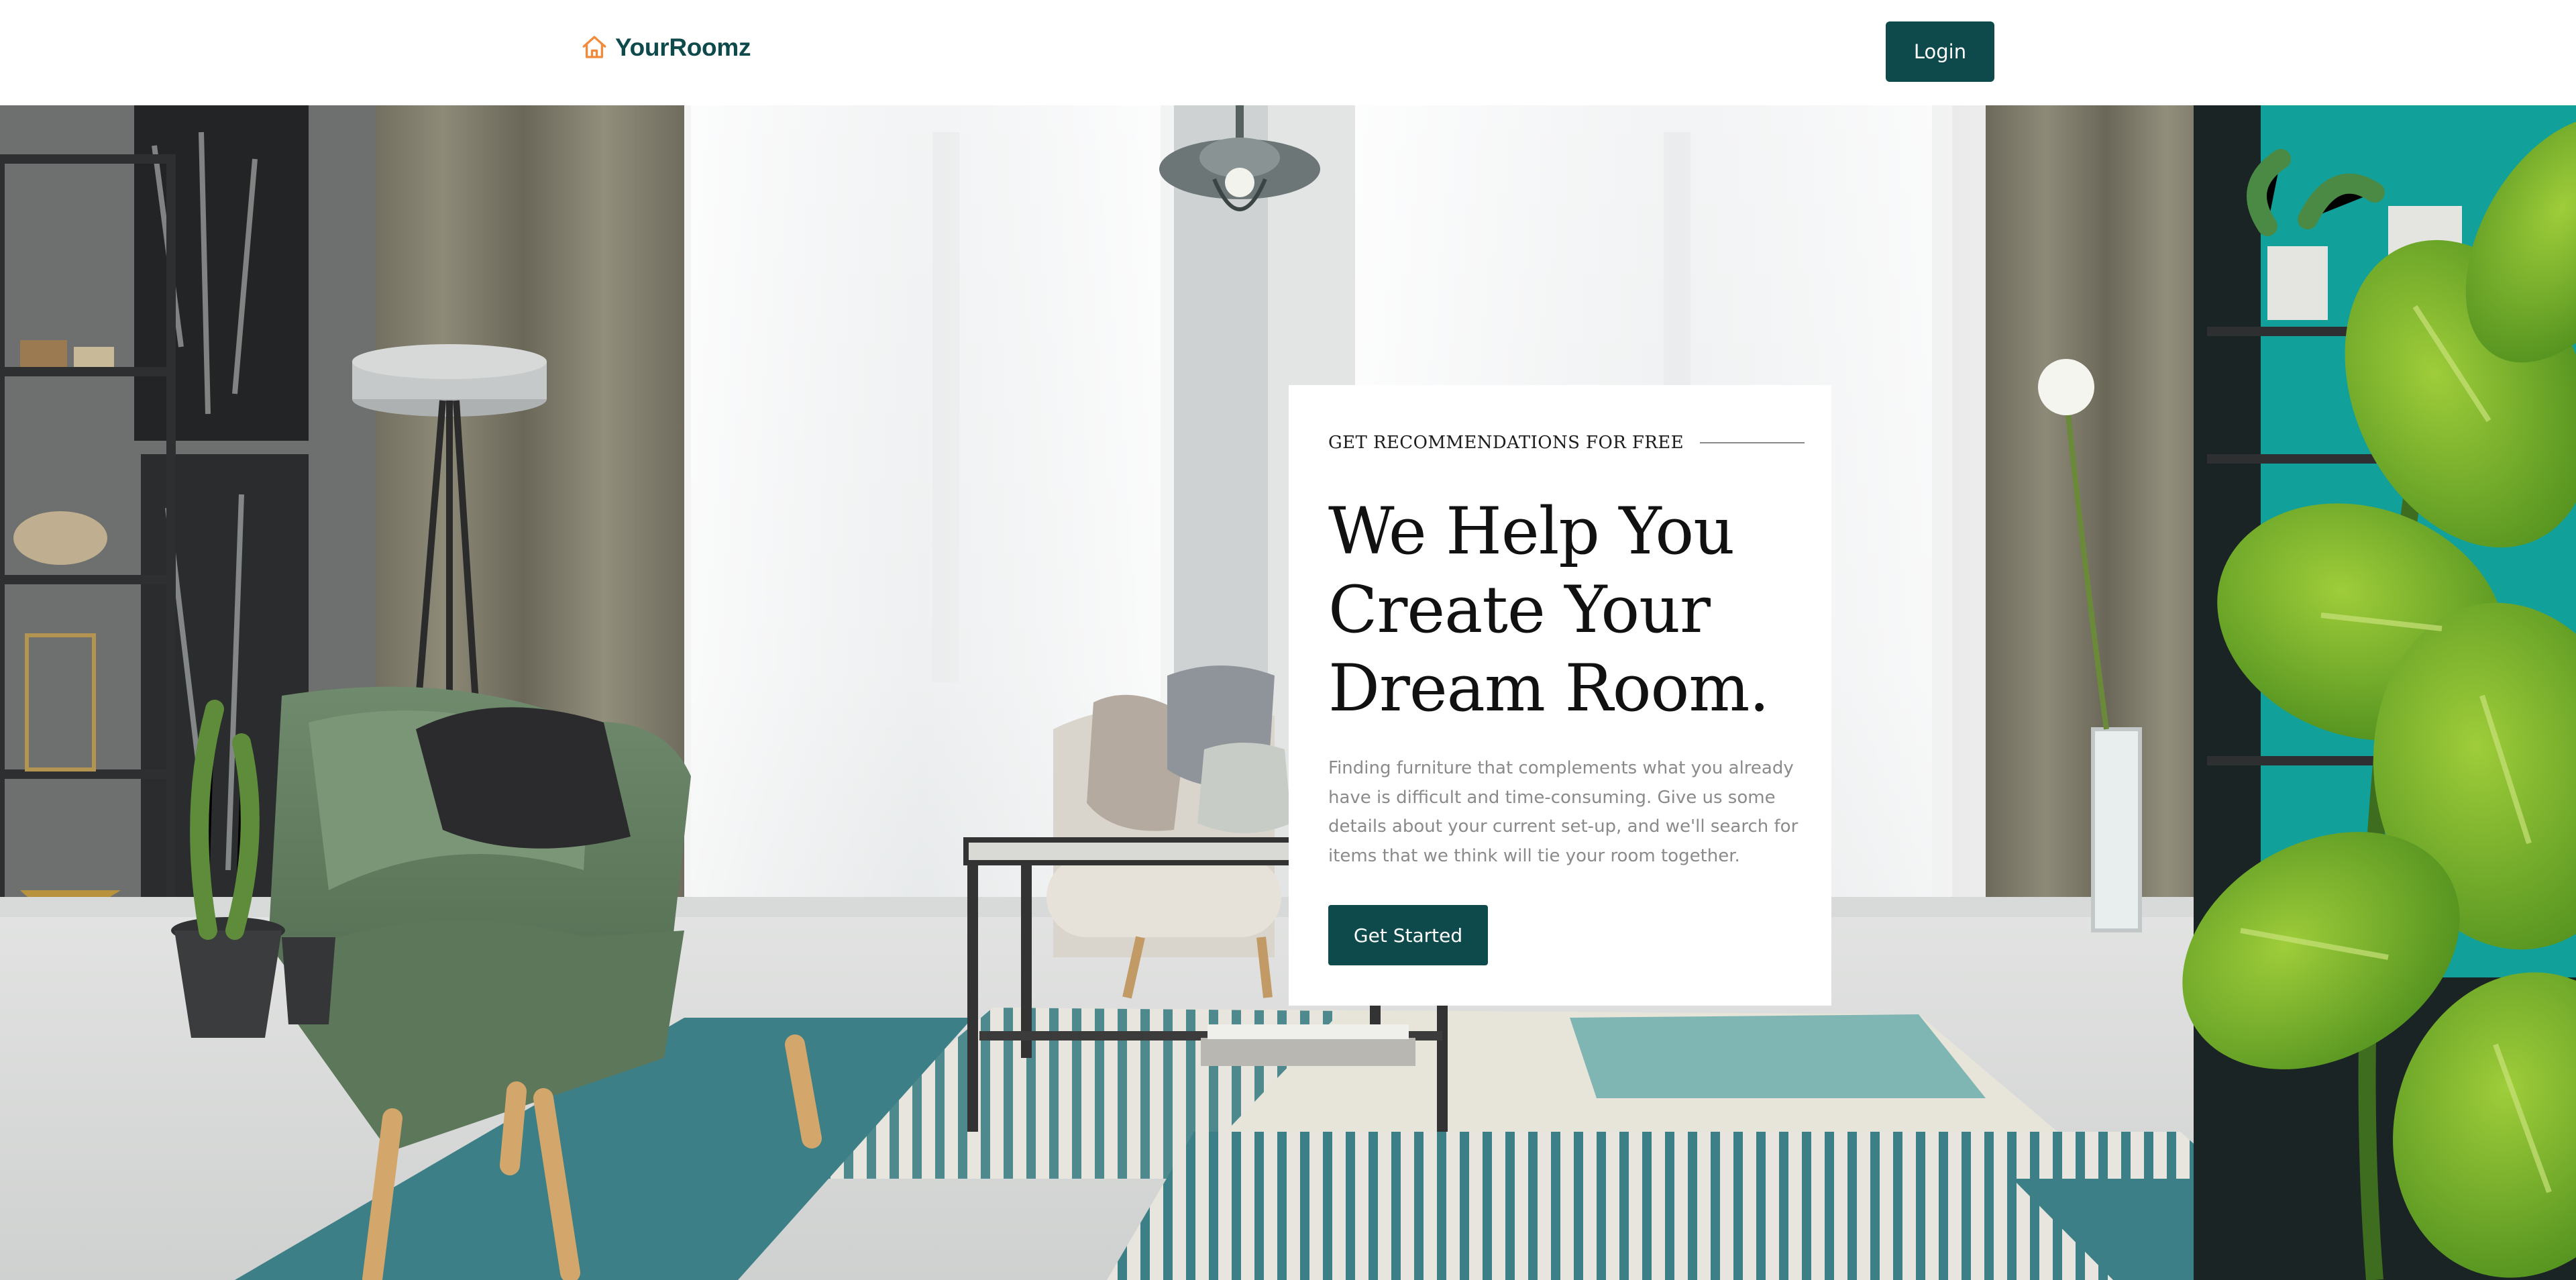  Describe the element at coordinates (1549, 689) in the screenshot. I see `headline-line-3: Dream Room.` at that location.